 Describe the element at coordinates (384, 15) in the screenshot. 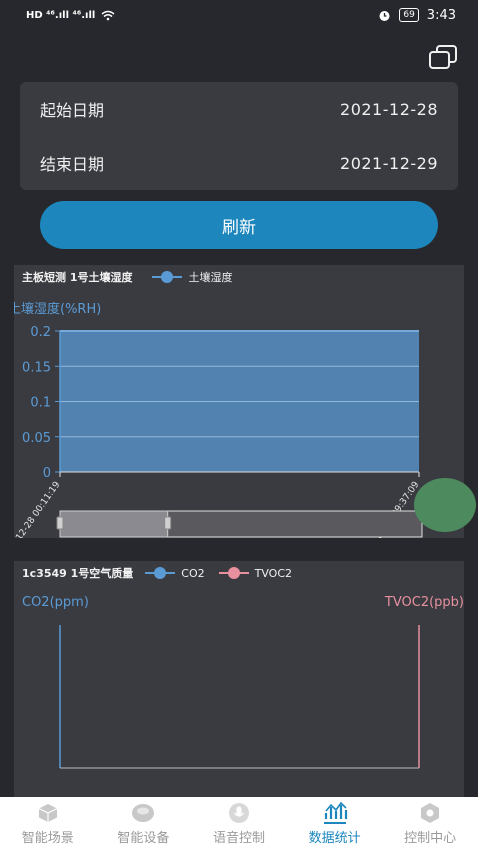

I see `alarm-icon` at that location.